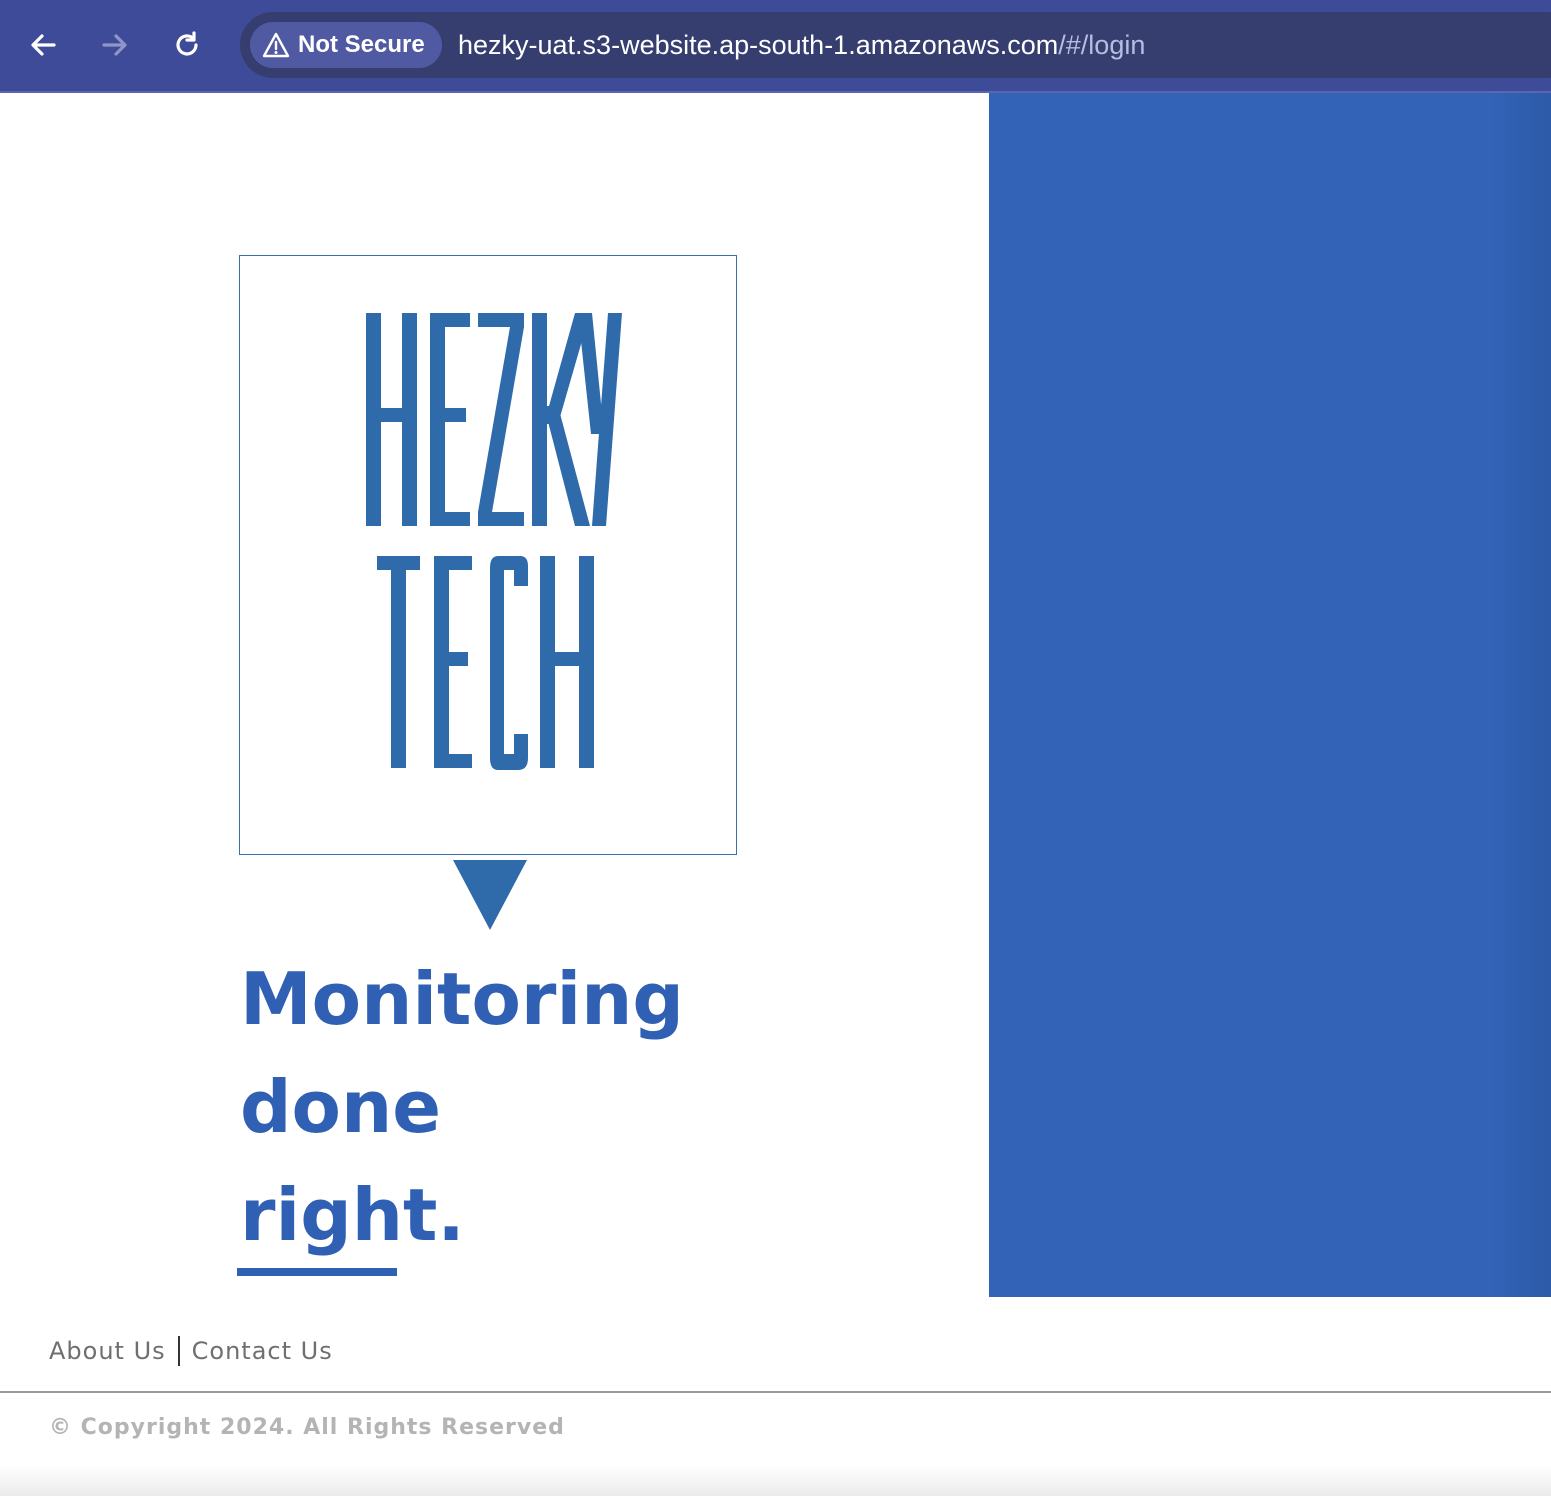 The width and height of the screenshot is (1551, 1496). I want to click on tagline-line-3: right., so click(352, 1215).